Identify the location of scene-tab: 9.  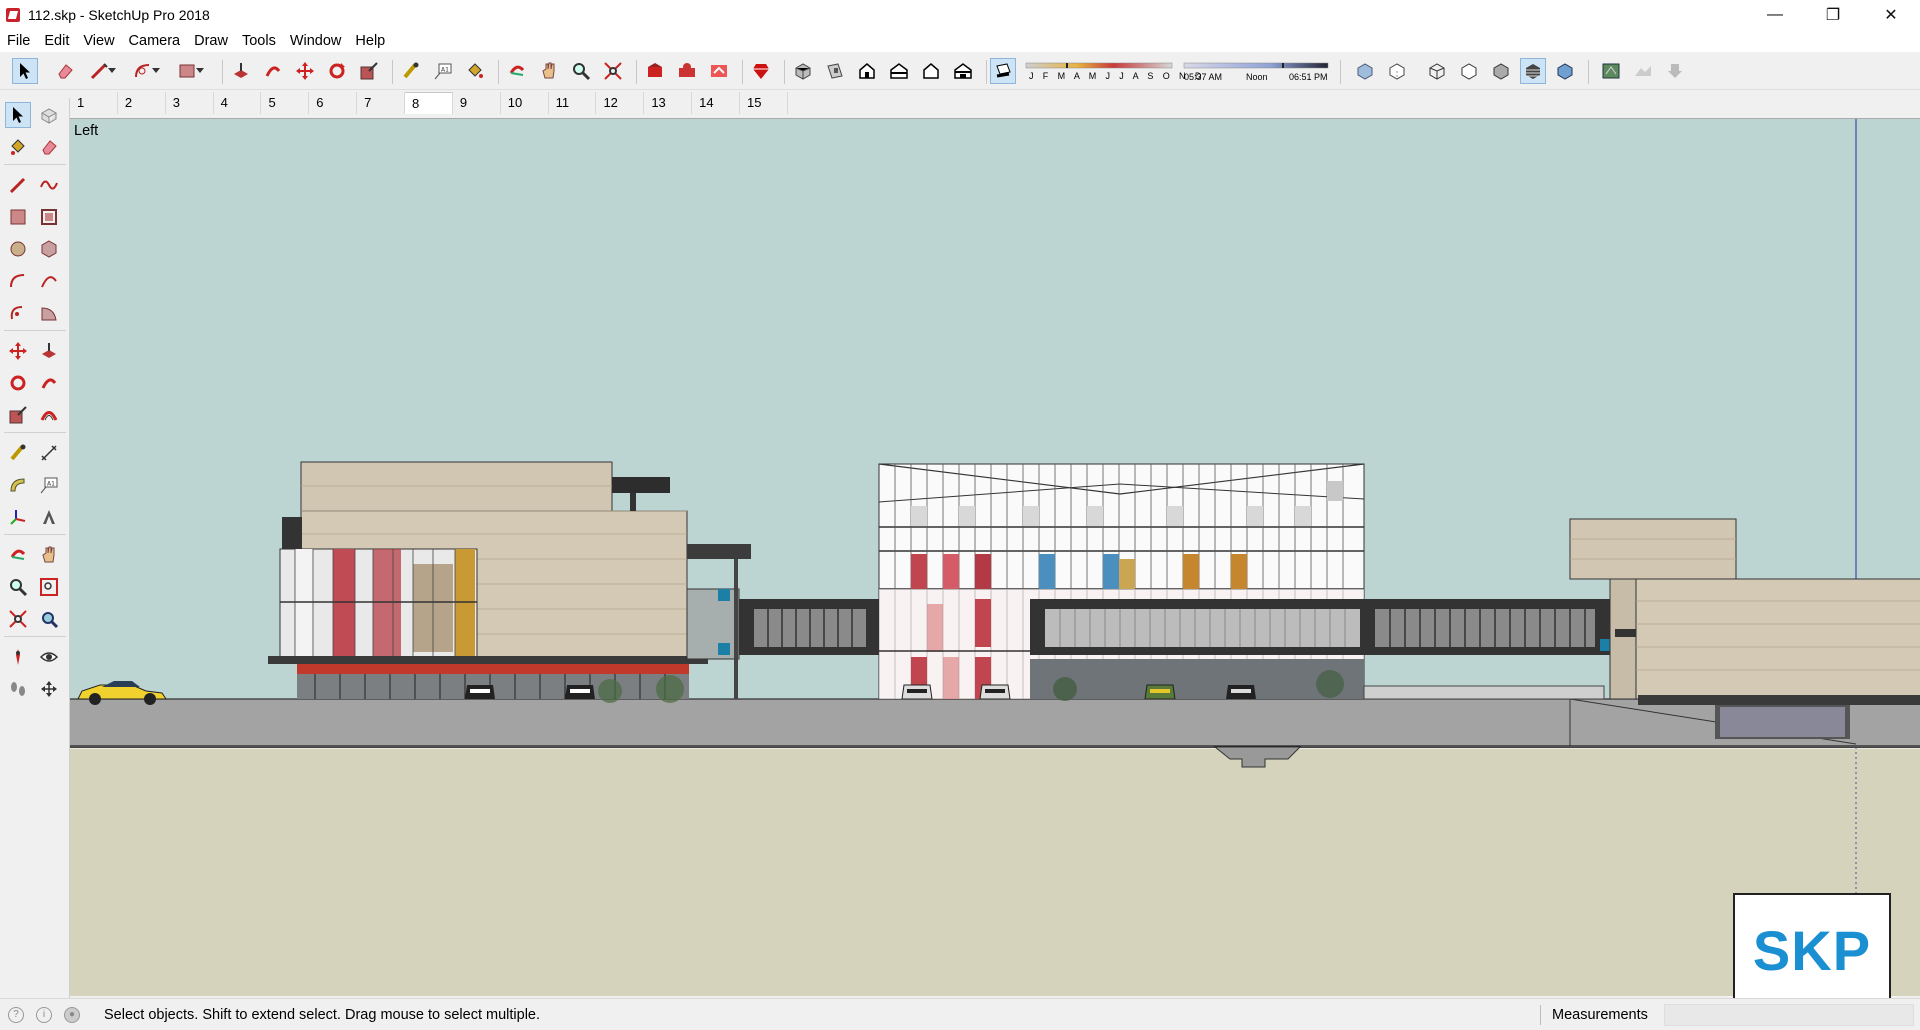
(477, 103).